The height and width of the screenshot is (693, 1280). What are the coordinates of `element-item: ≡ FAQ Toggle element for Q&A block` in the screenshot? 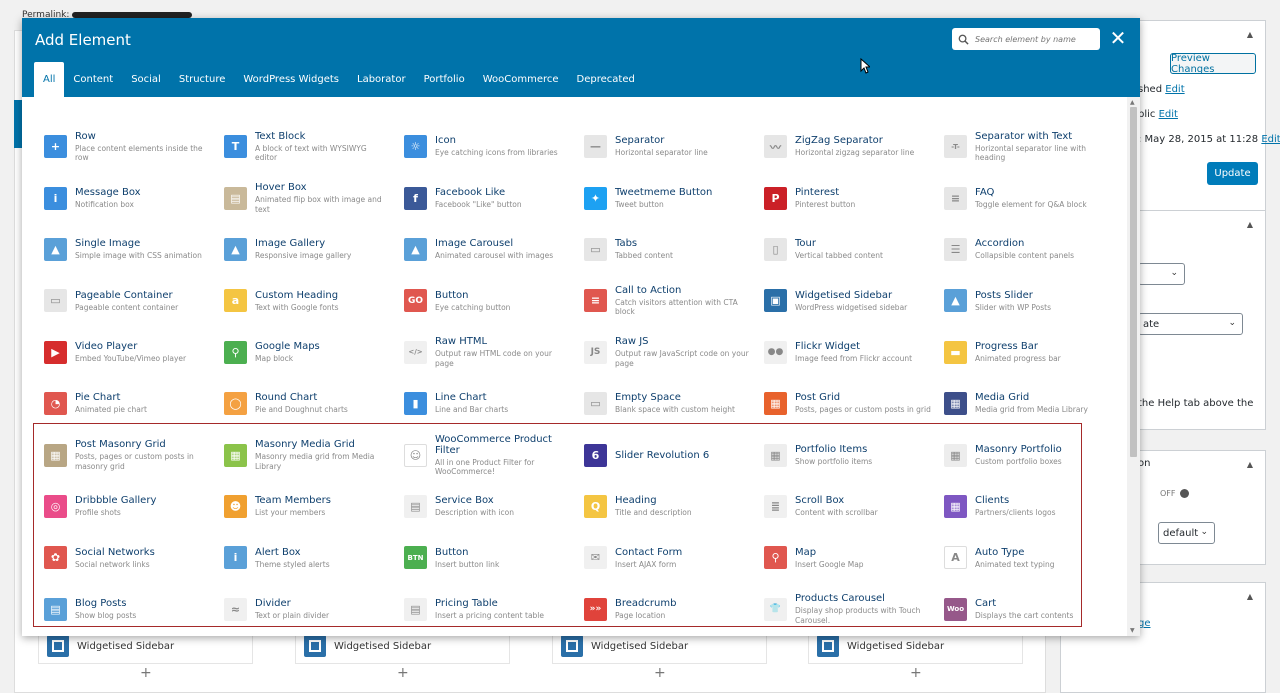 It's located at (1025, 197).